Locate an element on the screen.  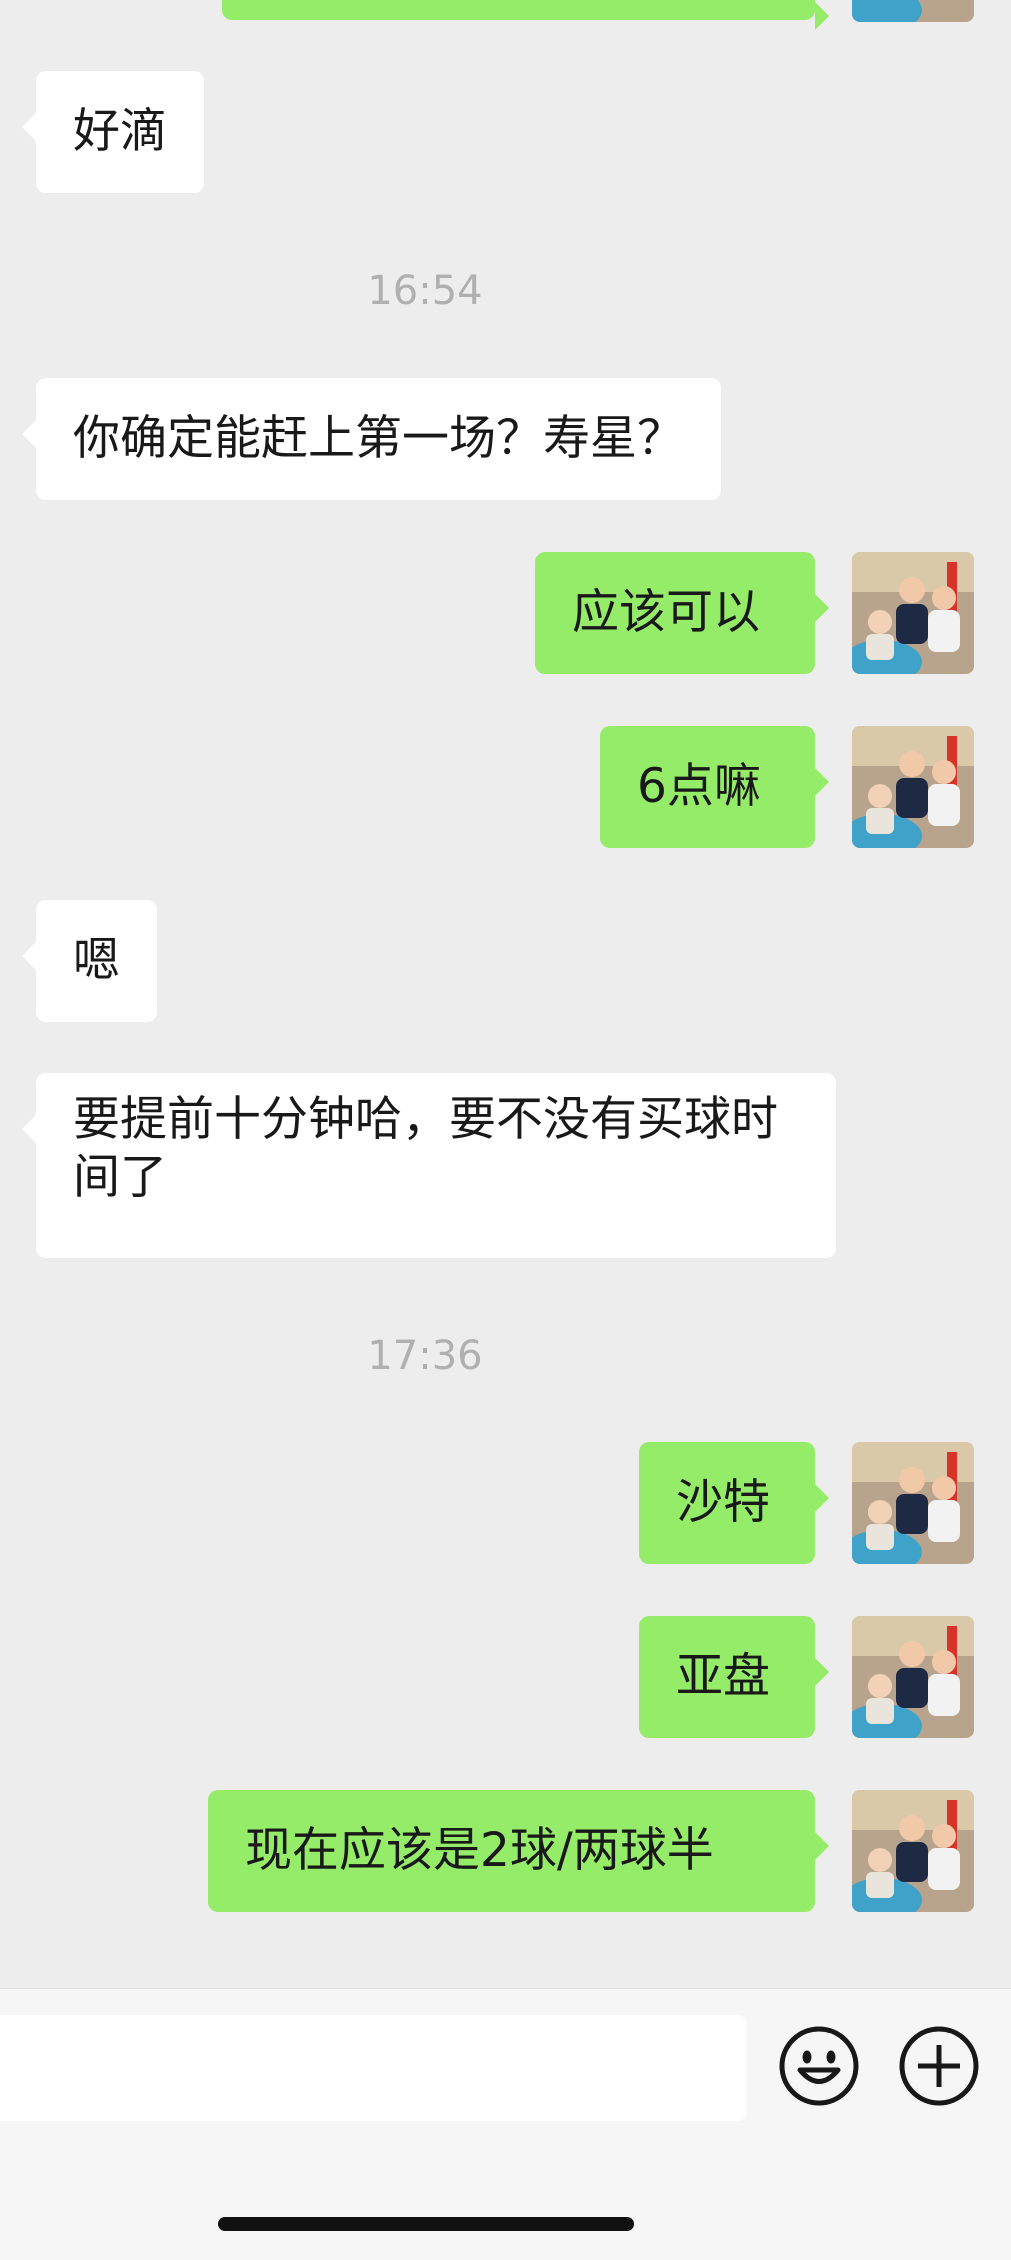
emoji-button is located at coordinates (819, 2066).